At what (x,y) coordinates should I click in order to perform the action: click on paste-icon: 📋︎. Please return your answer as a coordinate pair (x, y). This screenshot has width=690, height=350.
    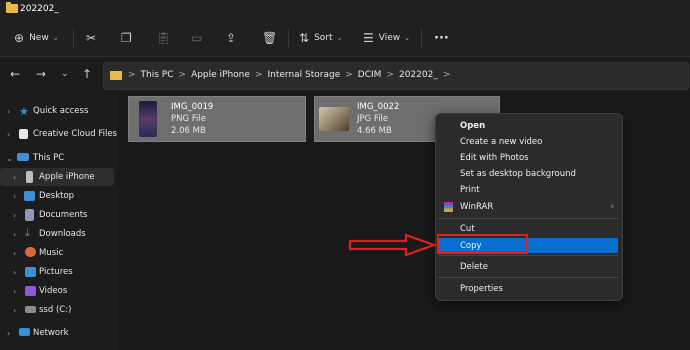
    Looking at the image, I should click on (164, 38).